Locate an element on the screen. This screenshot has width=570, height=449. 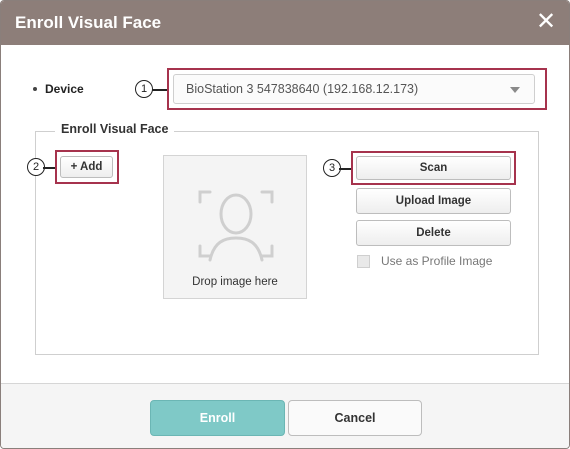
device-label: Device is located at coordinates (64, 89).